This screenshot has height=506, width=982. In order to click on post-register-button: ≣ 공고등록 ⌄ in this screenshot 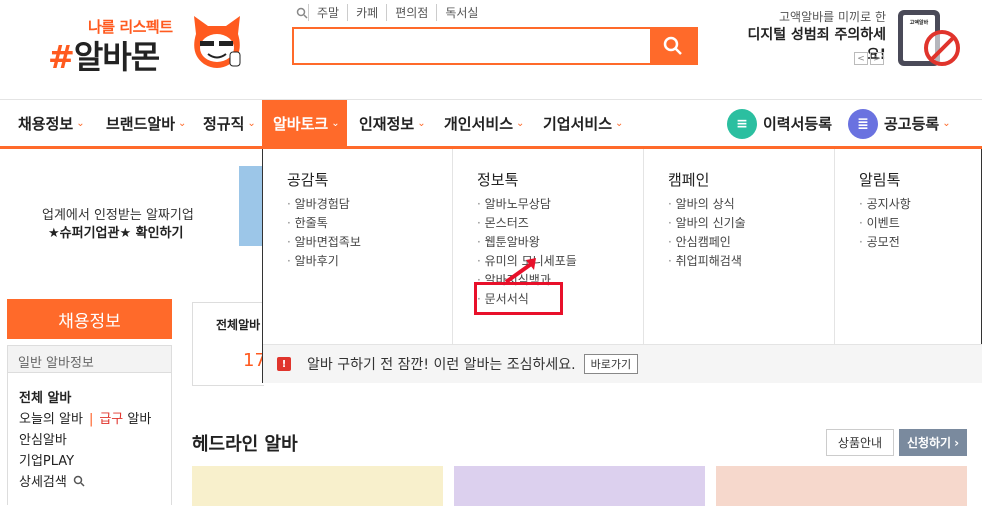, I will do `click(899, 123)`.